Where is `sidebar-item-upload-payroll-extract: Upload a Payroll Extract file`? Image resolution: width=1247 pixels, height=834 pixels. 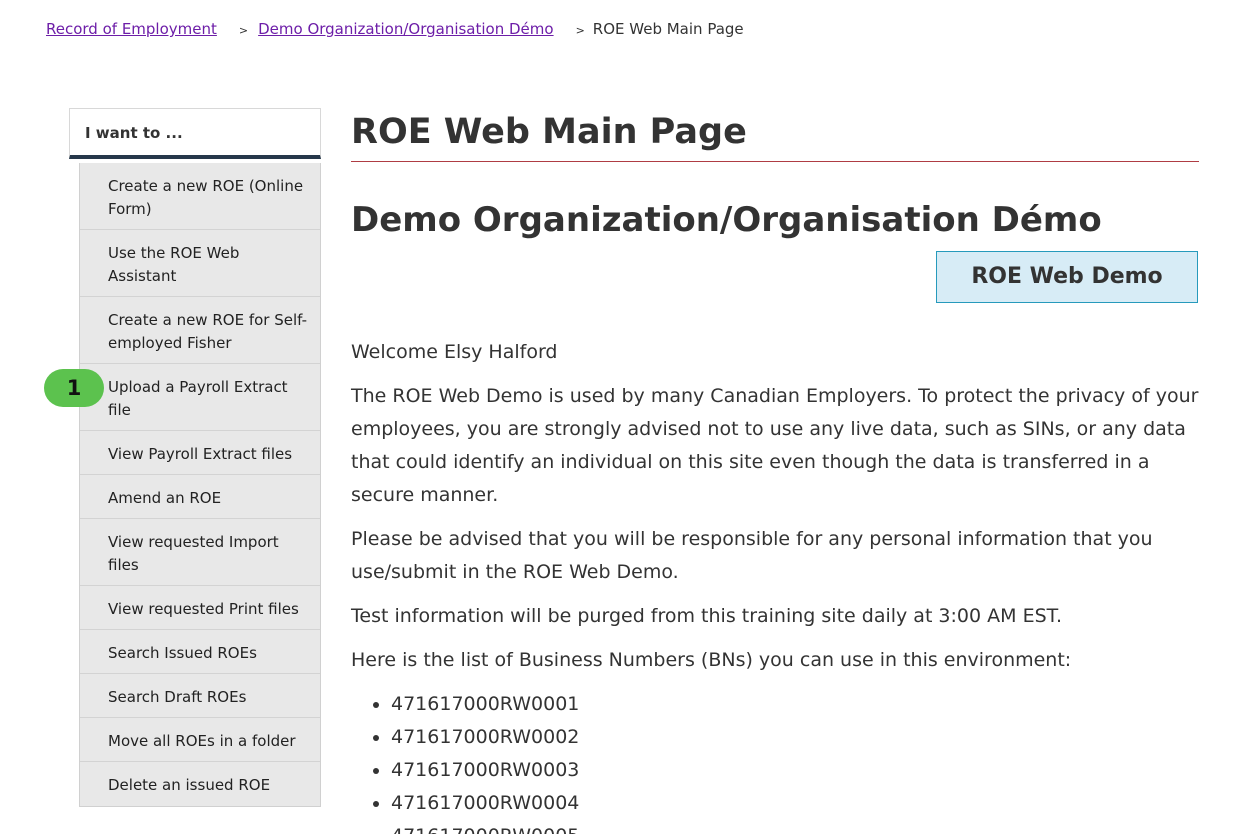 sidebar-item-upload-payroll-extract: Upload a Payroll Extract file is located at coordinates (200, 397).